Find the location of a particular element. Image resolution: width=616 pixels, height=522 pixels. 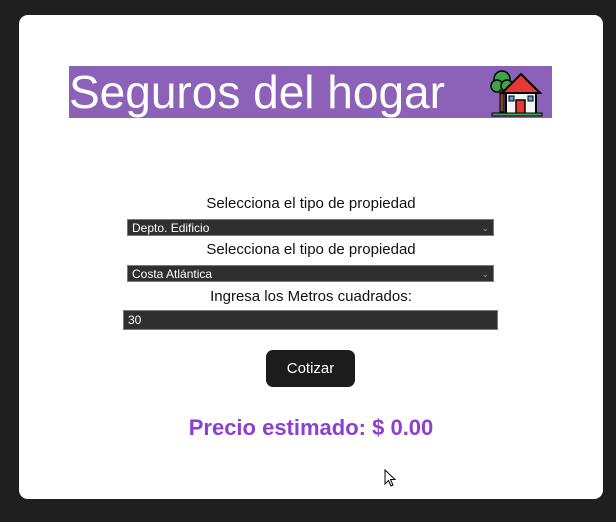

page-title: Seguros del hogar is located at coordinates (257, 92).